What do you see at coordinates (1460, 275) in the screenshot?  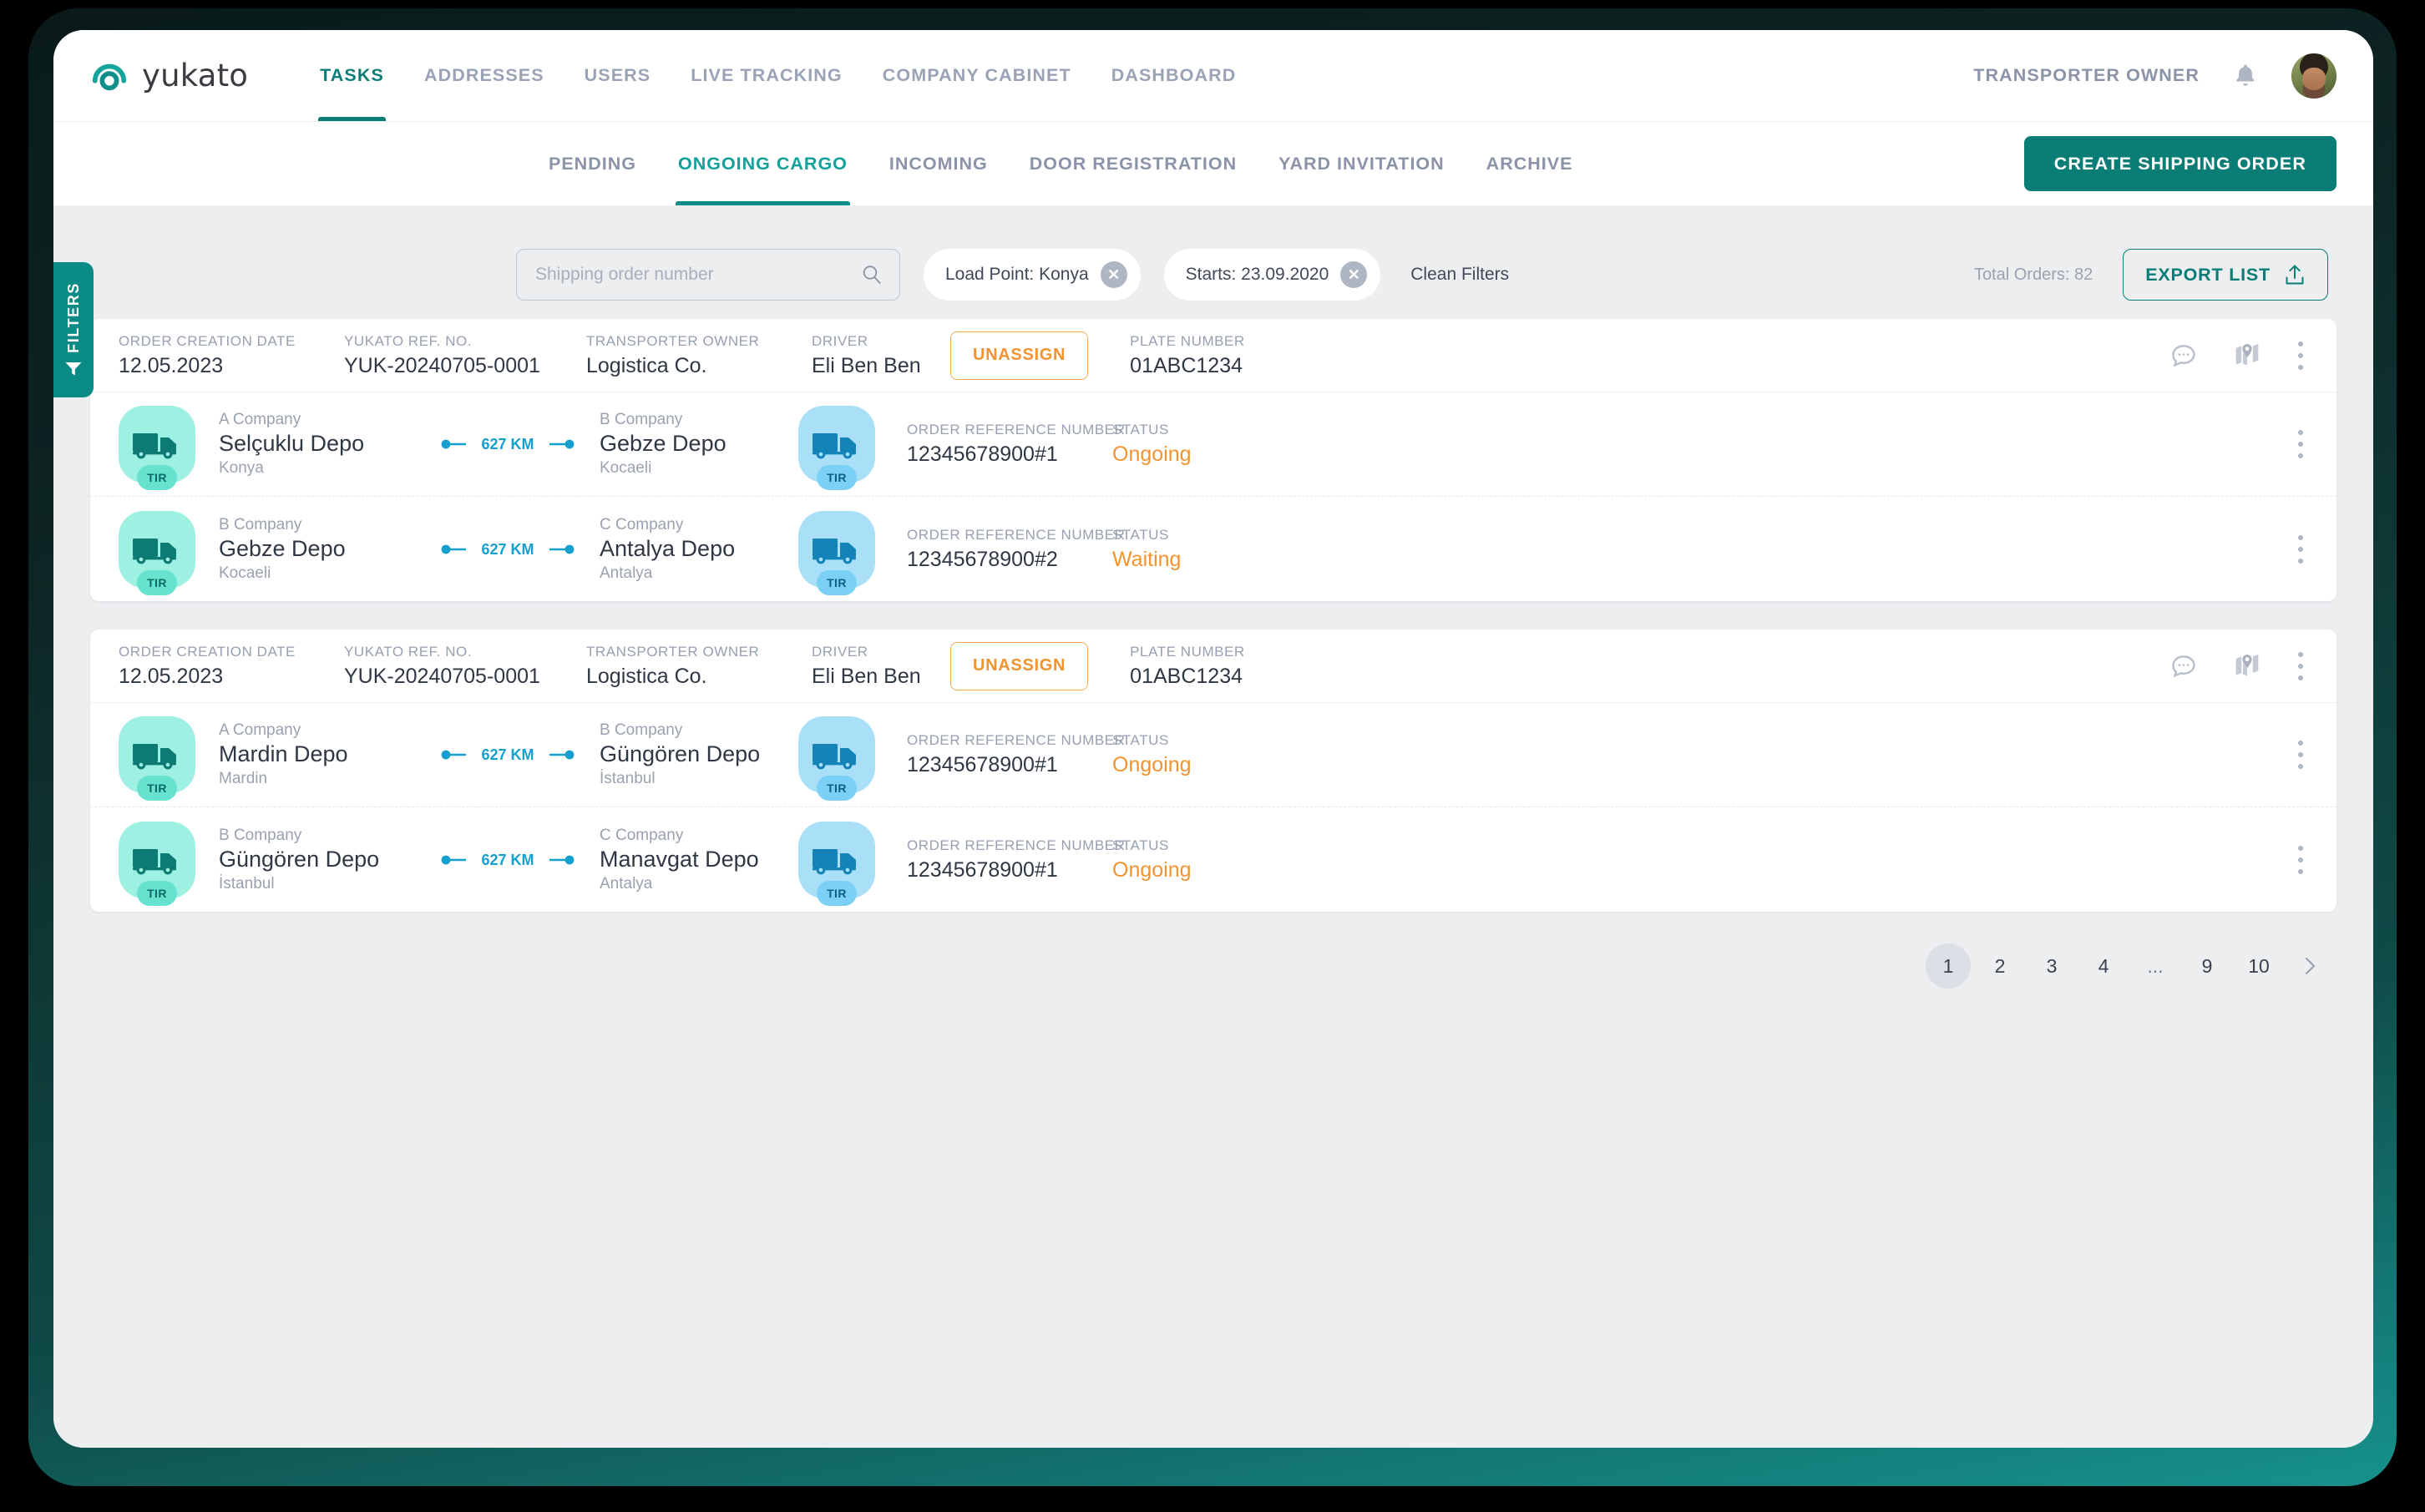 I see `clean-filters-link: Clean Filters` at bounding box center [1460, 275].